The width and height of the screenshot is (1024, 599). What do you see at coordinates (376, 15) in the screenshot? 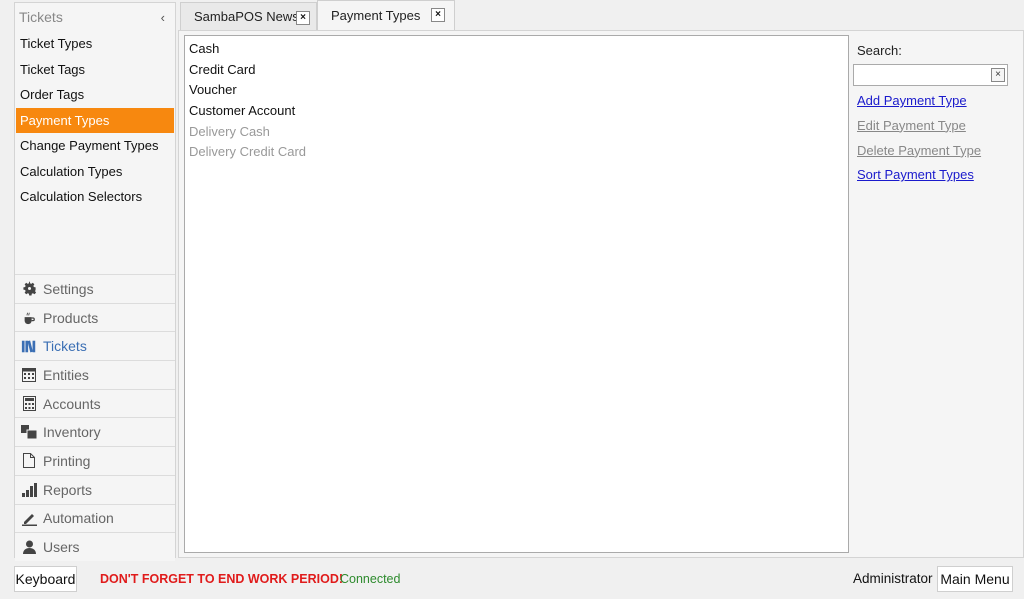
I see `tab-label: Payment Types` at bounding box center [376, 15].